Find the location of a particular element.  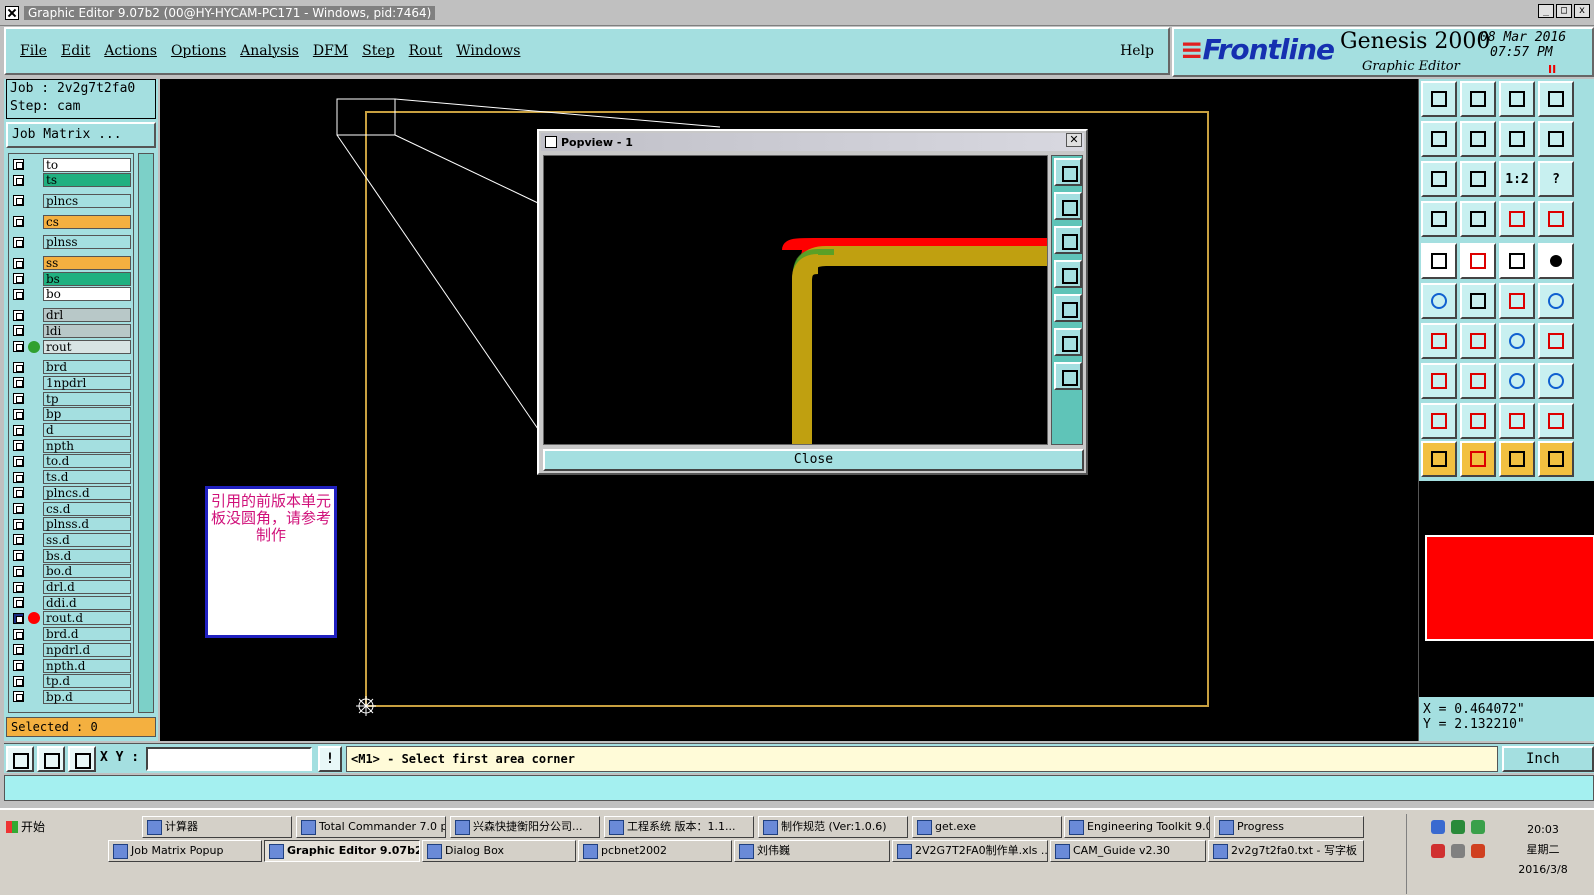

zoom-area-icon is located at coordinates (1517, 139).